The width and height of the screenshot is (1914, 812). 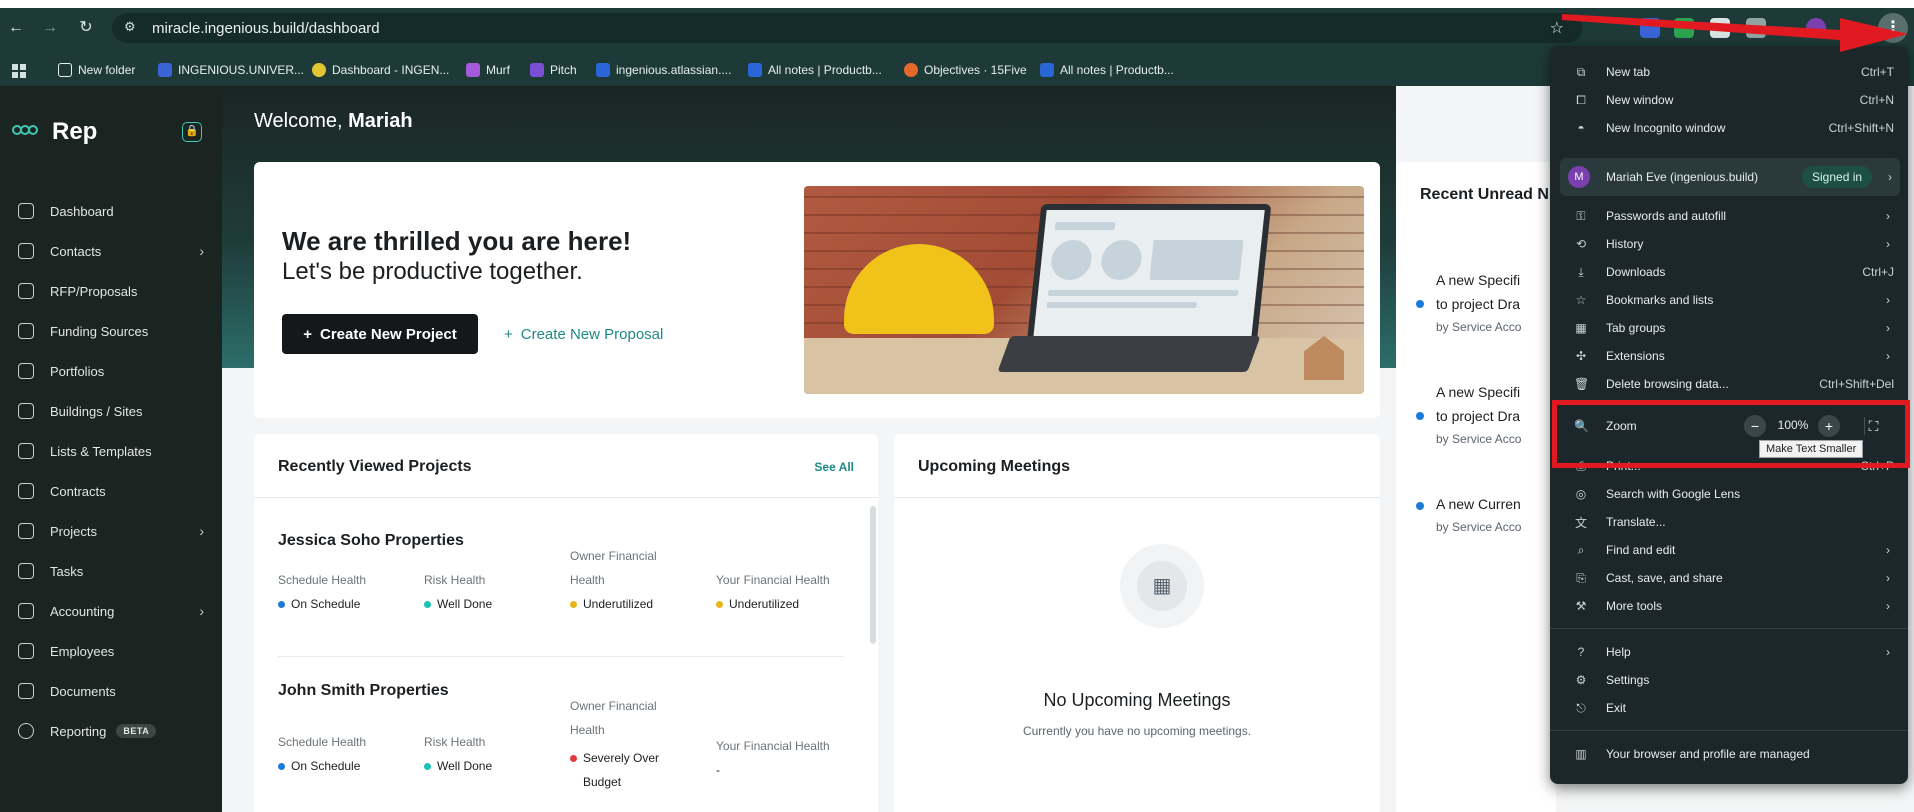 What do you see at coordinates (111, 211) in the screenshot?
I see `sidebar-item-dashboard: Dashboard` at bounding box center [111, 211].